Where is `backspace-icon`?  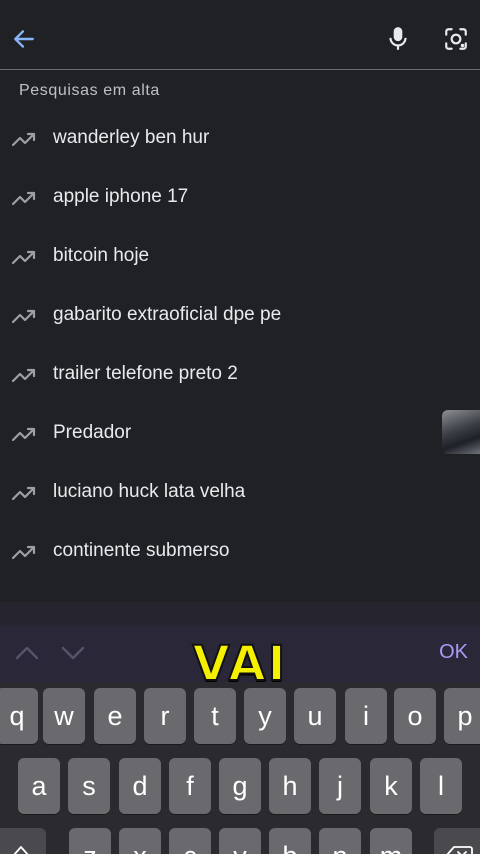 backspace-icon is located at coordinates (459, 850).